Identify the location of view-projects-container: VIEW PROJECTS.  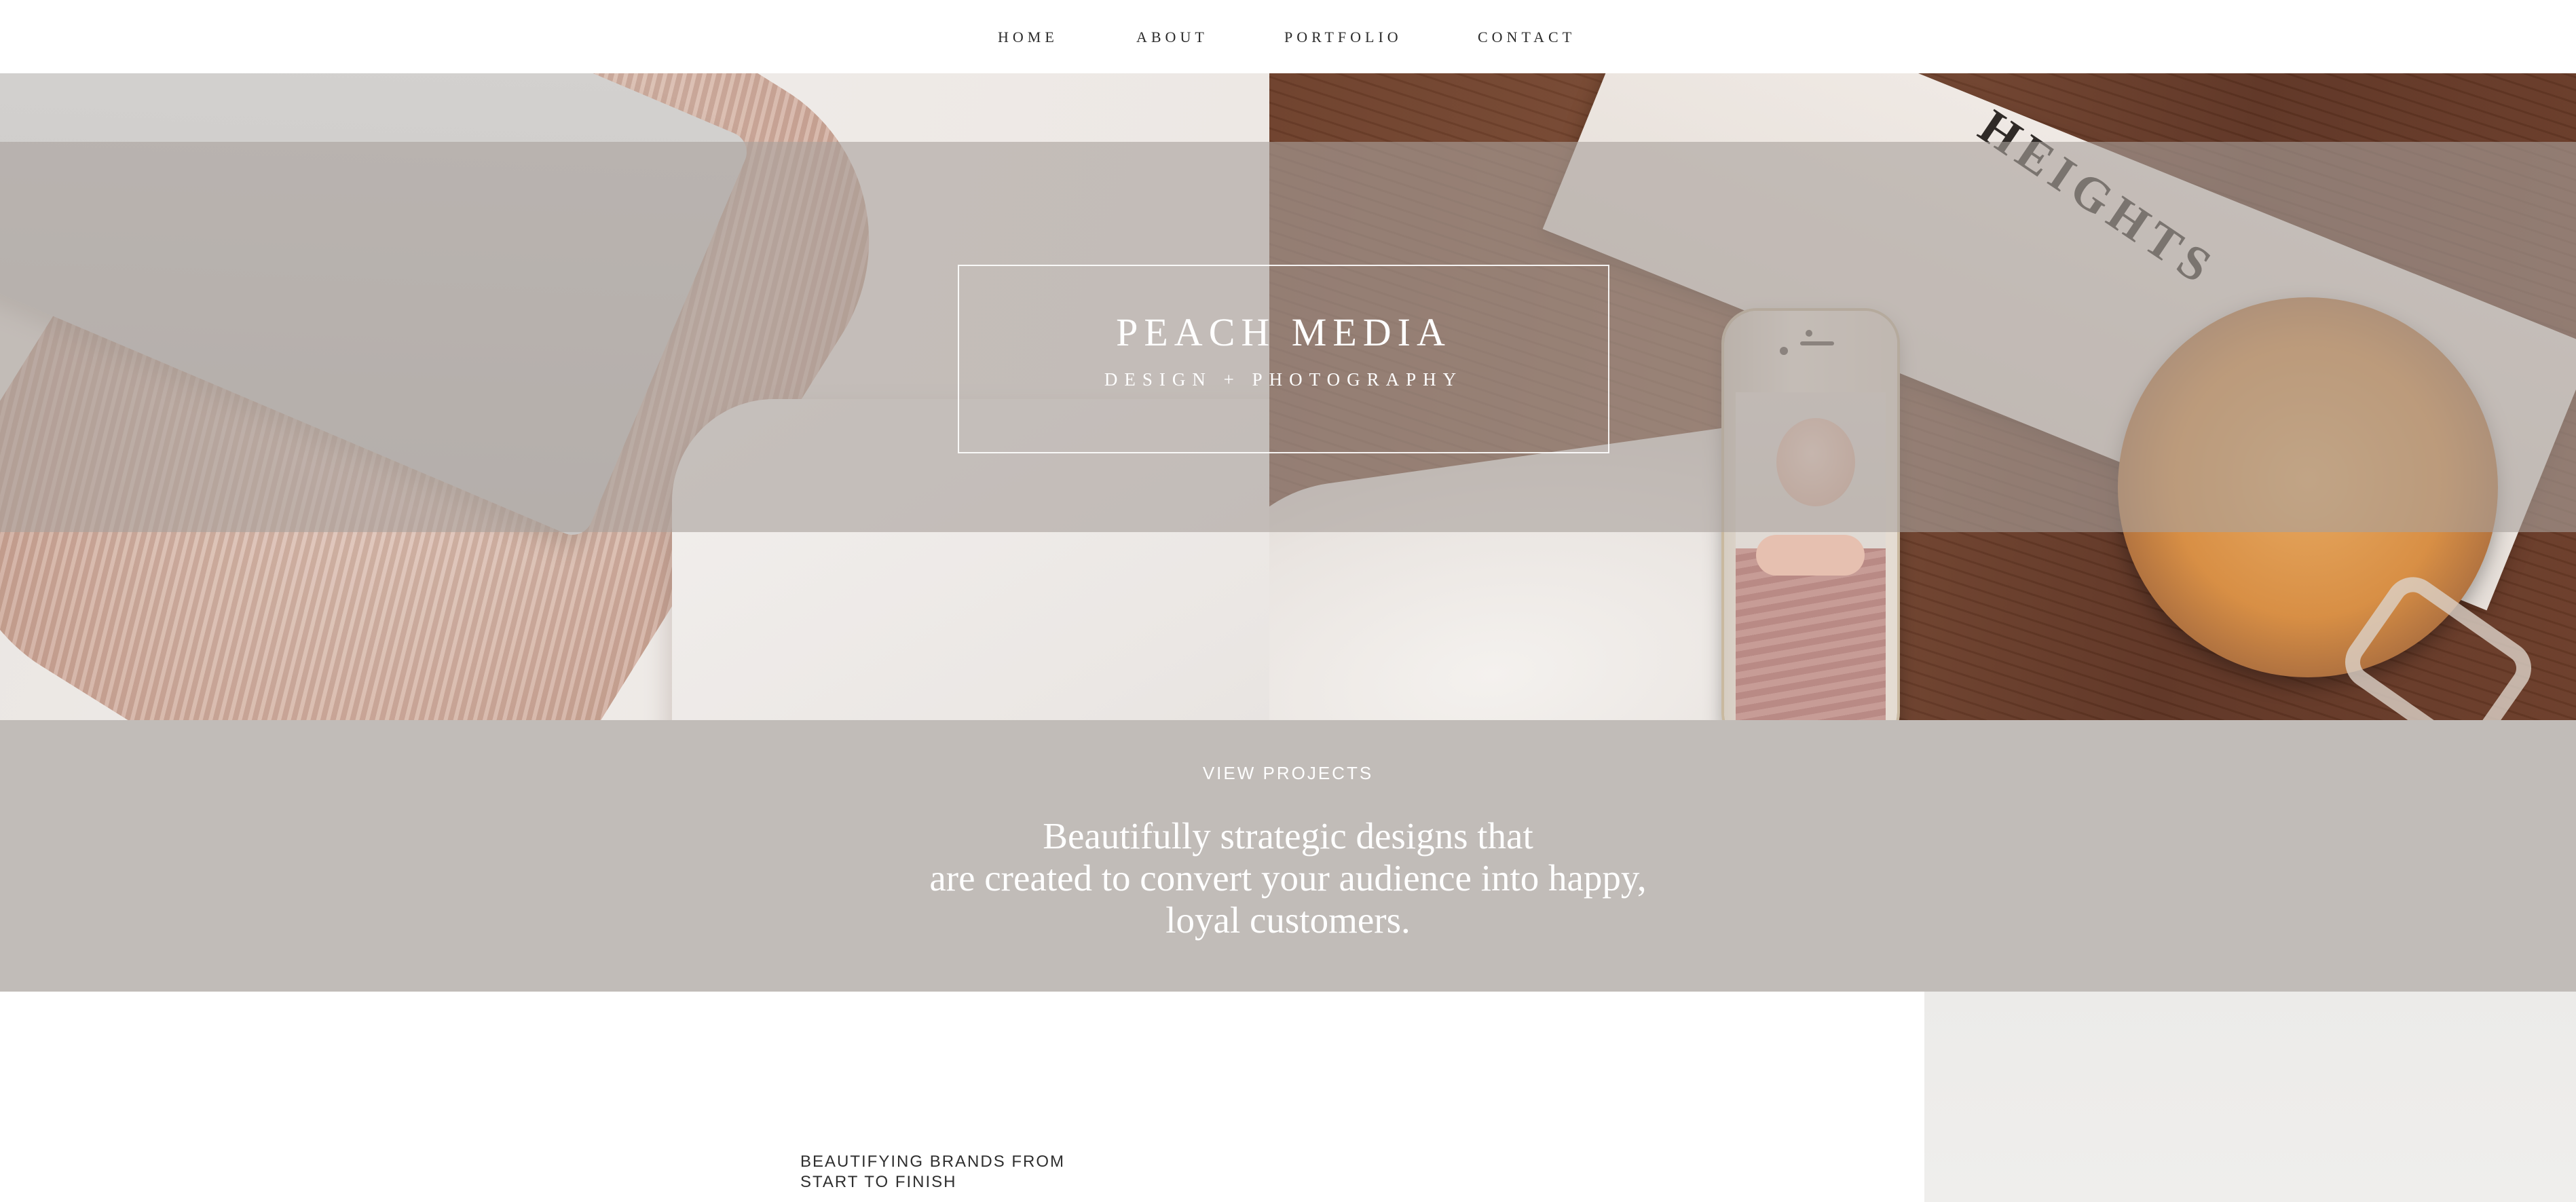
(1288, 773).